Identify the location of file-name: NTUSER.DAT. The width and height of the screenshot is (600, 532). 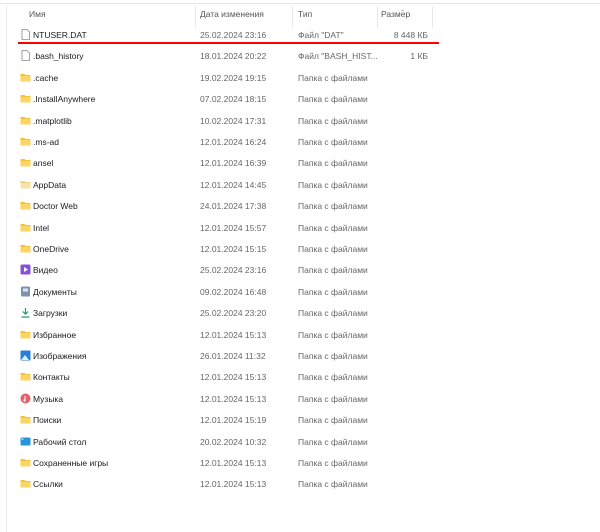
(60, 35).